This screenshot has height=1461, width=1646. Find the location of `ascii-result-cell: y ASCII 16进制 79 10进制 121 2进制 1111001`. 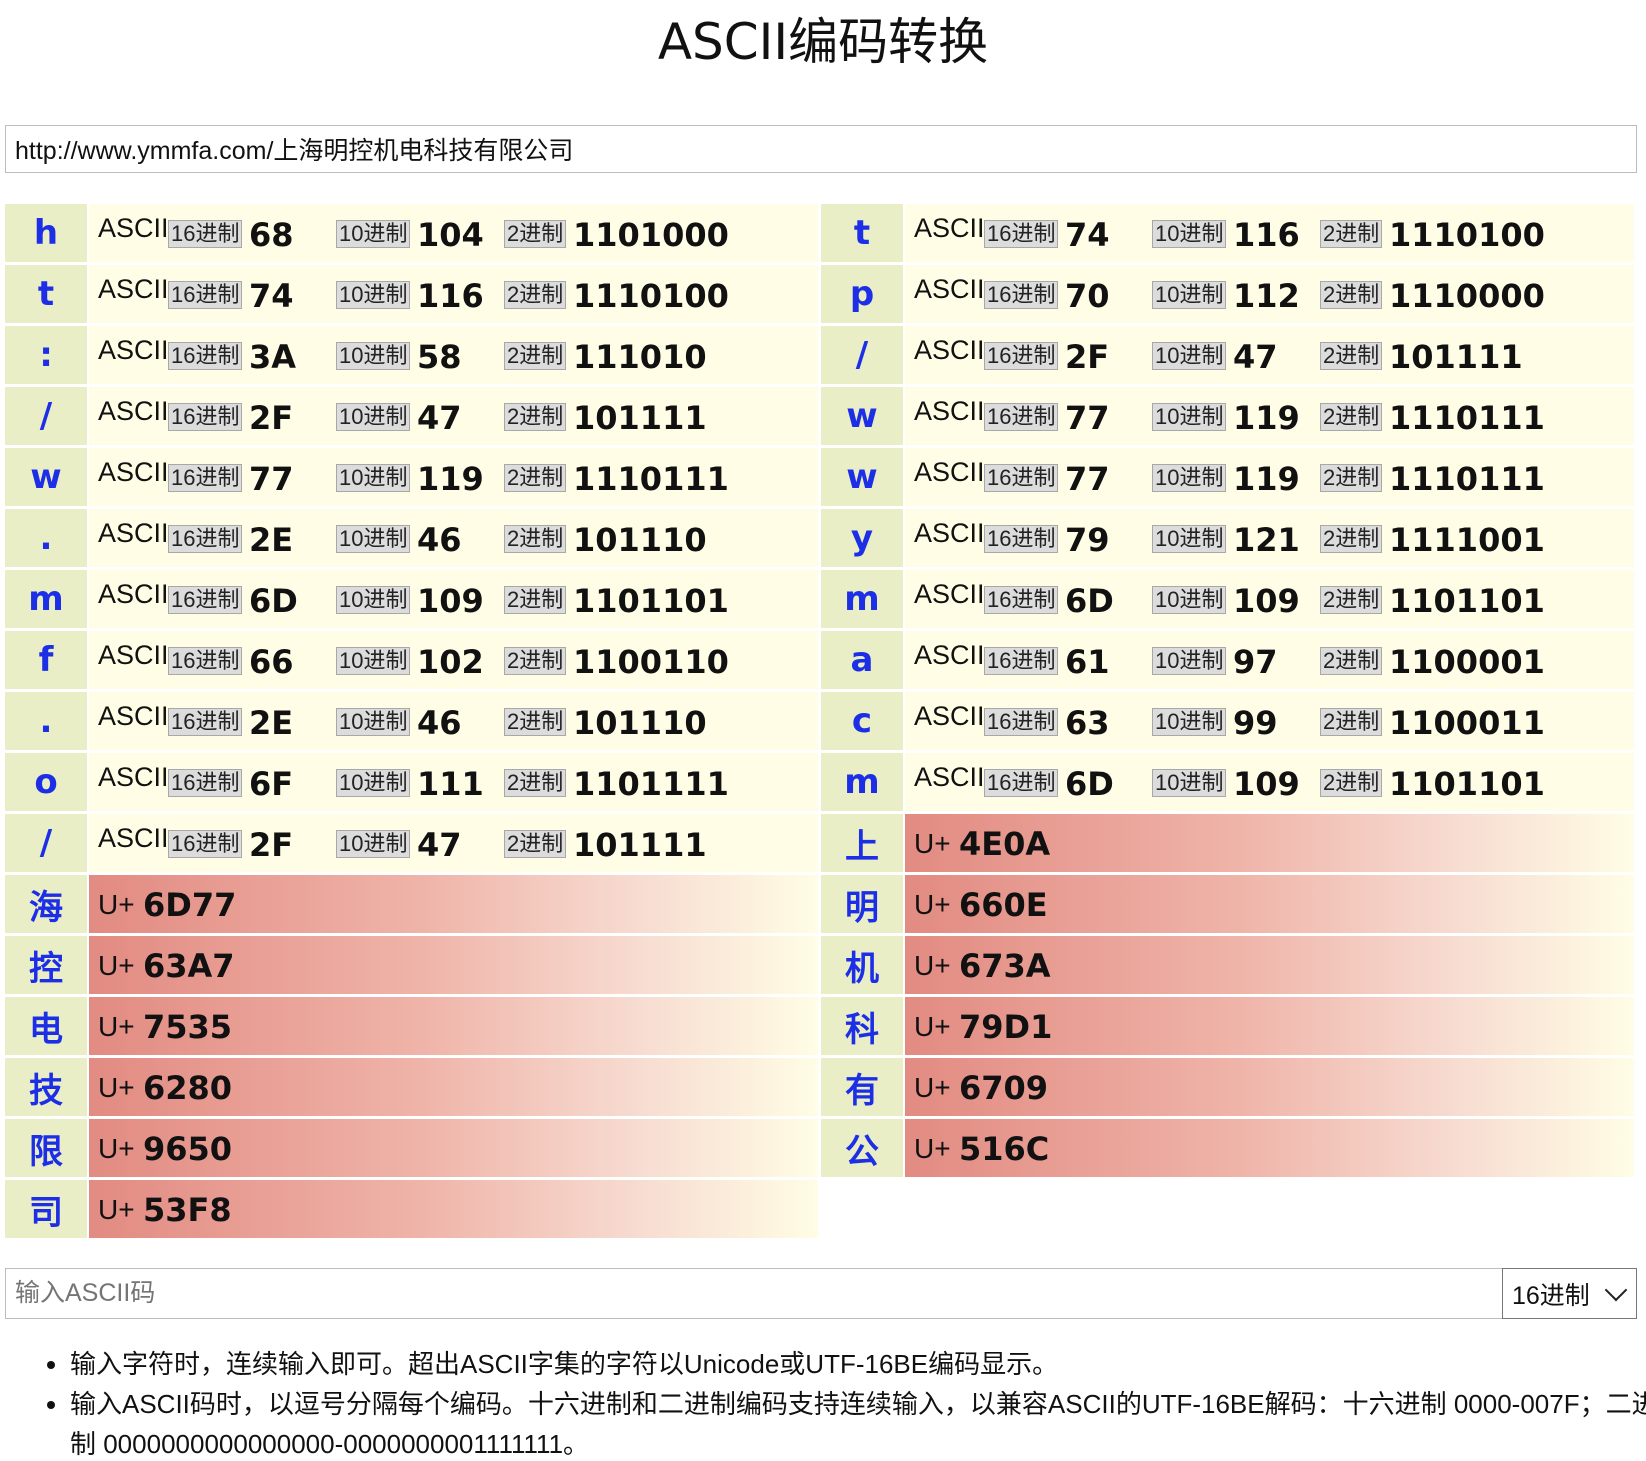

ascii-result-cell: y ASCII 16进制 79 10进制 121 2进制 1111001 is located at coordinates (1227, 538).